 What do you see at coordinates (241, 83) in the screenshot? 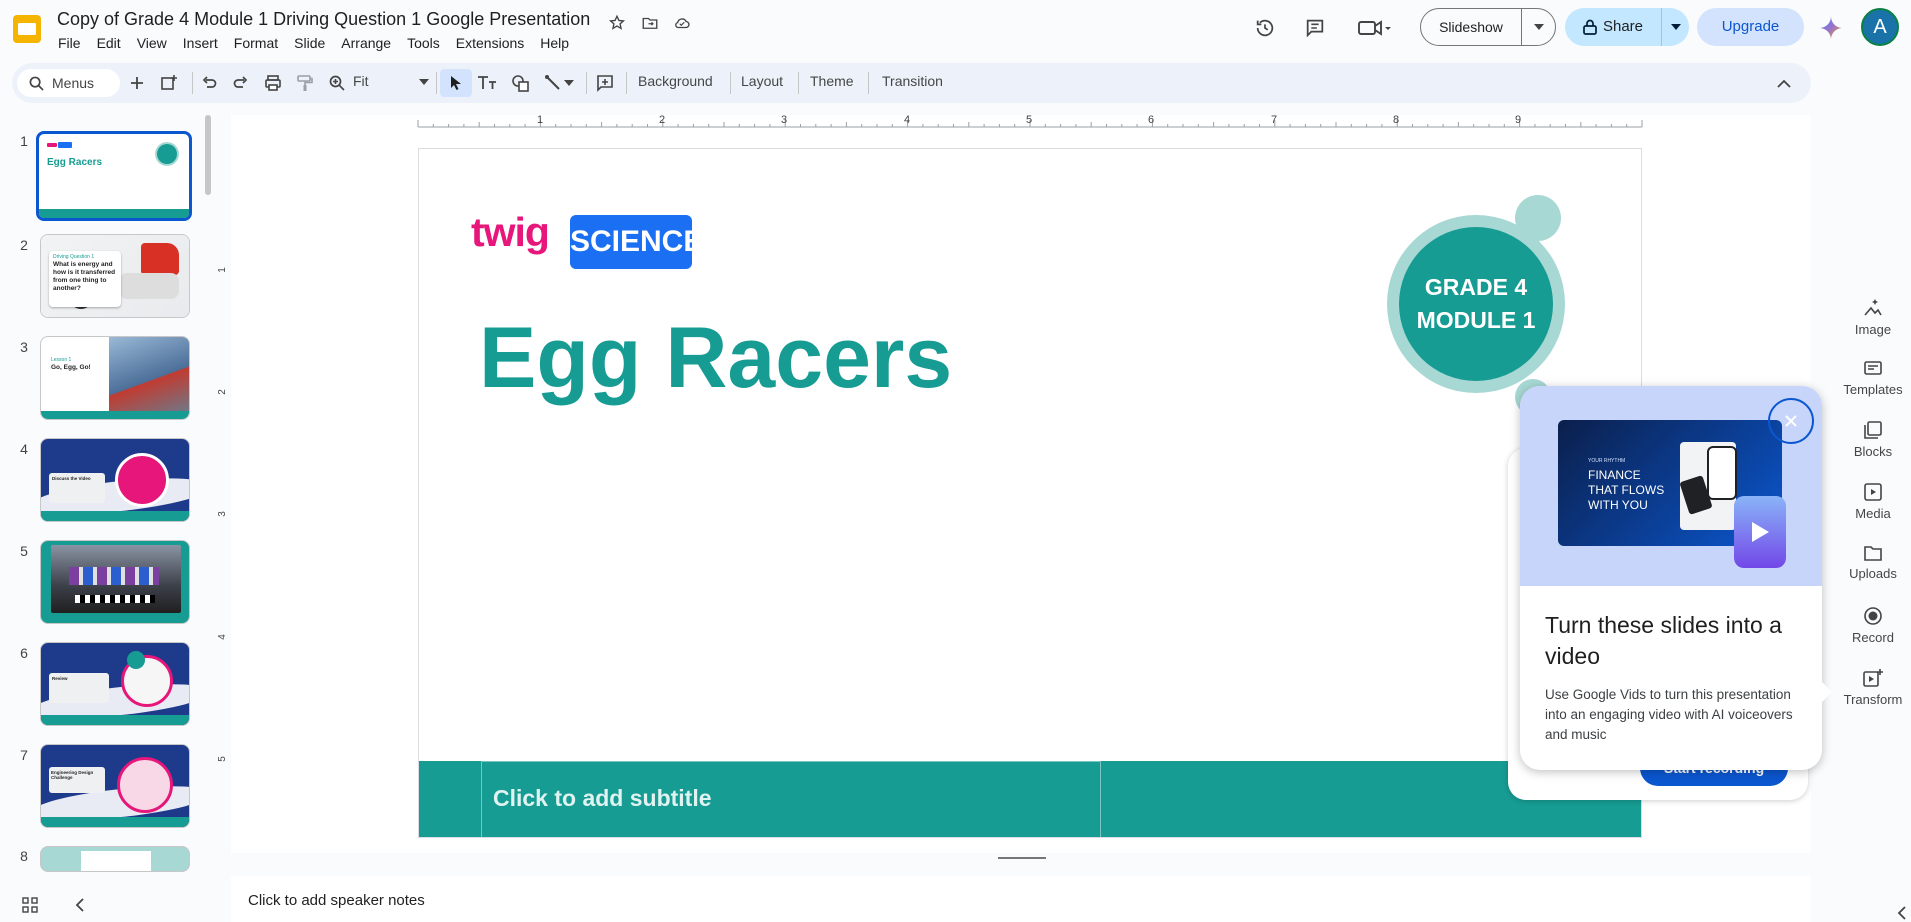
I see `redo-icon` at bounding box center [241, 83].